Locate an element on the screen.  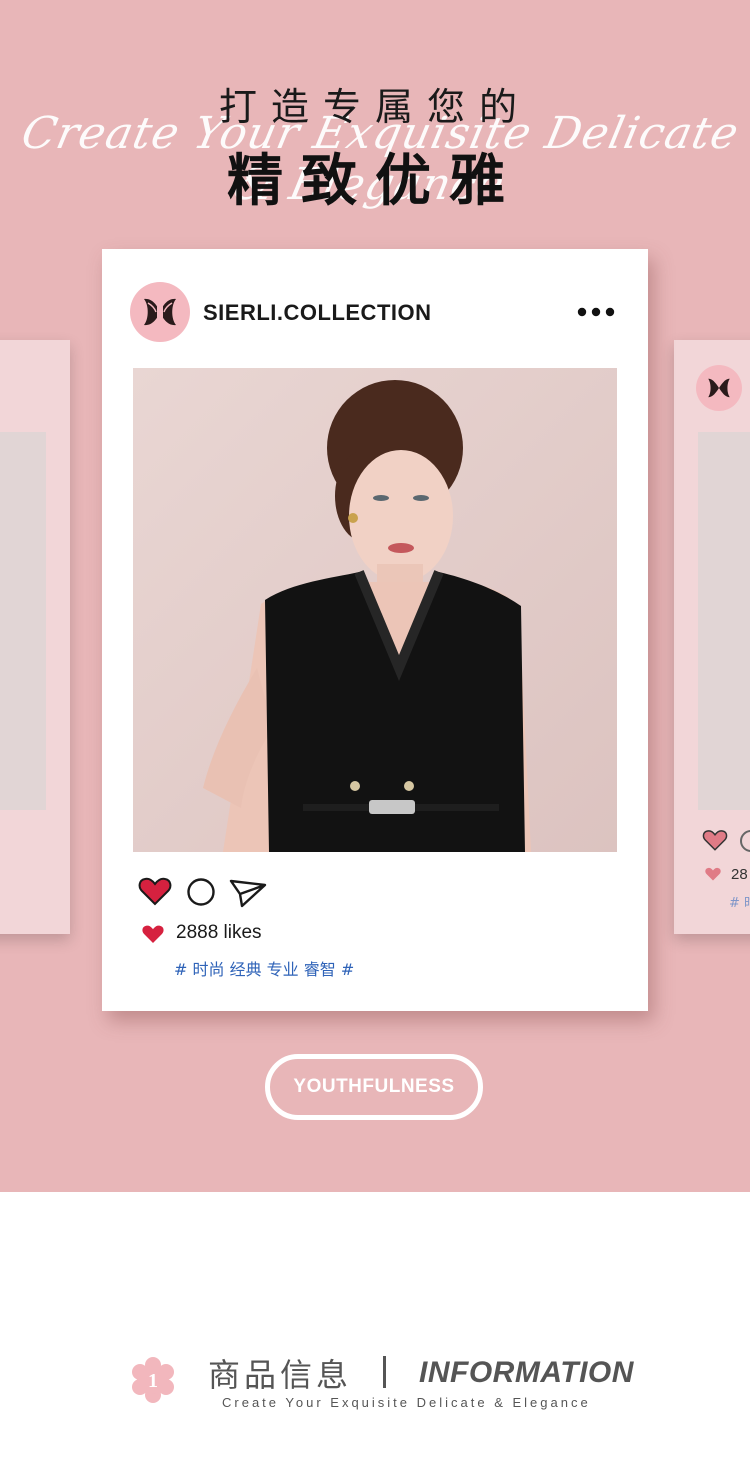
side-card-right: 28 # 时 is located at coordinates (712, 637).